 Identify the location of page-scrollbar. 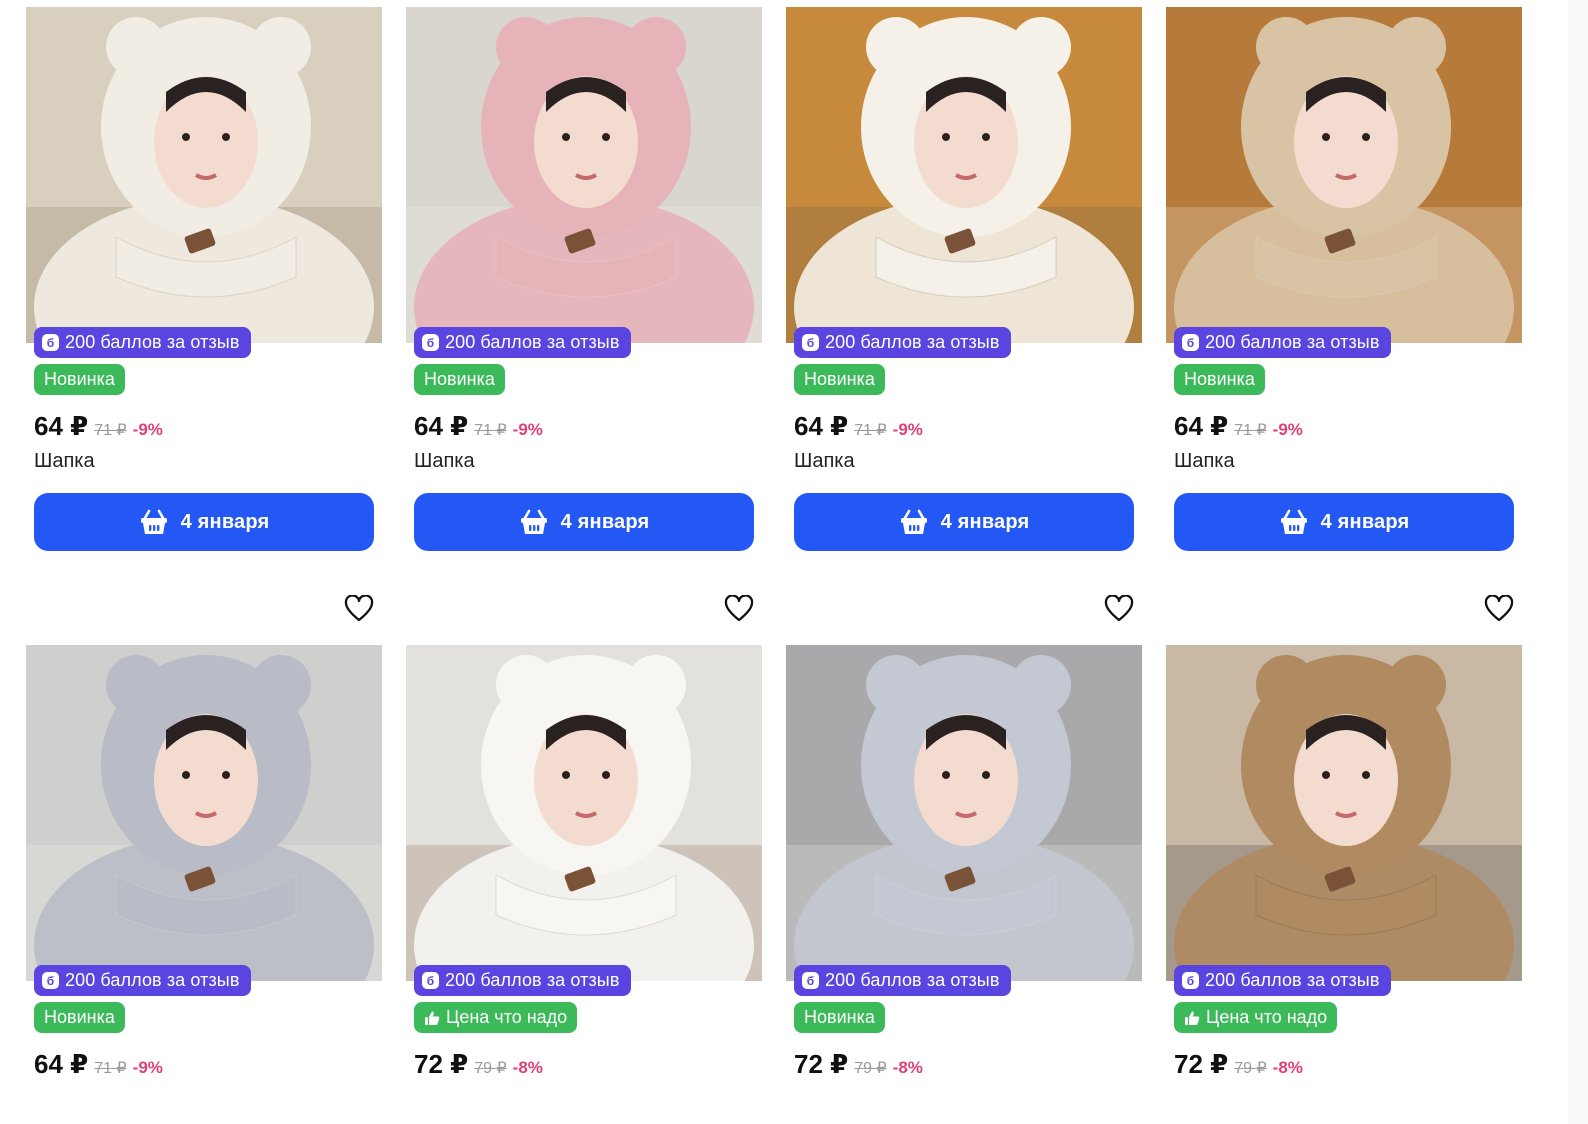
(1578, 562).